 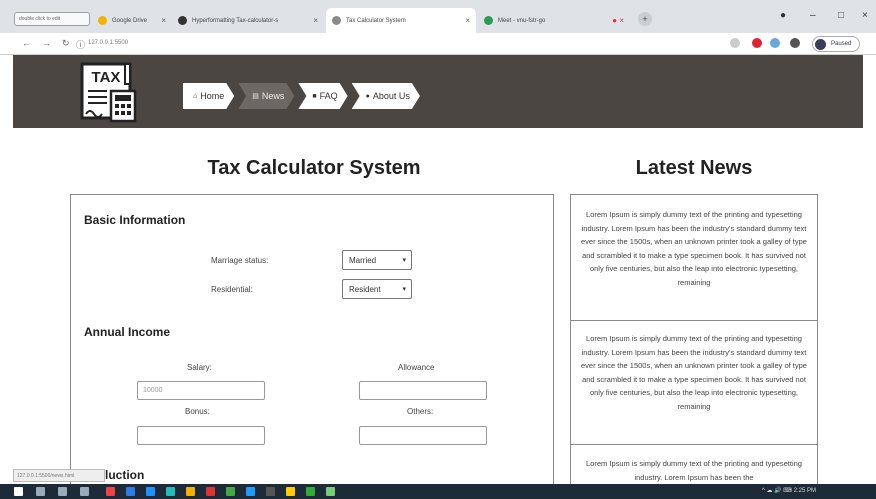 What do you see at coordinates (127, 332) in the screenshot?
I see `annual-income-heading: Annual Income` at bounding box center [127, 332].